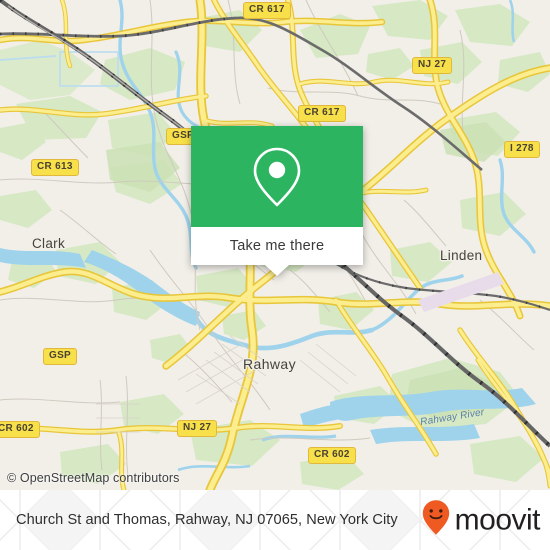  I want to click on shield-gsp-south: GSP, so click(60, 356).